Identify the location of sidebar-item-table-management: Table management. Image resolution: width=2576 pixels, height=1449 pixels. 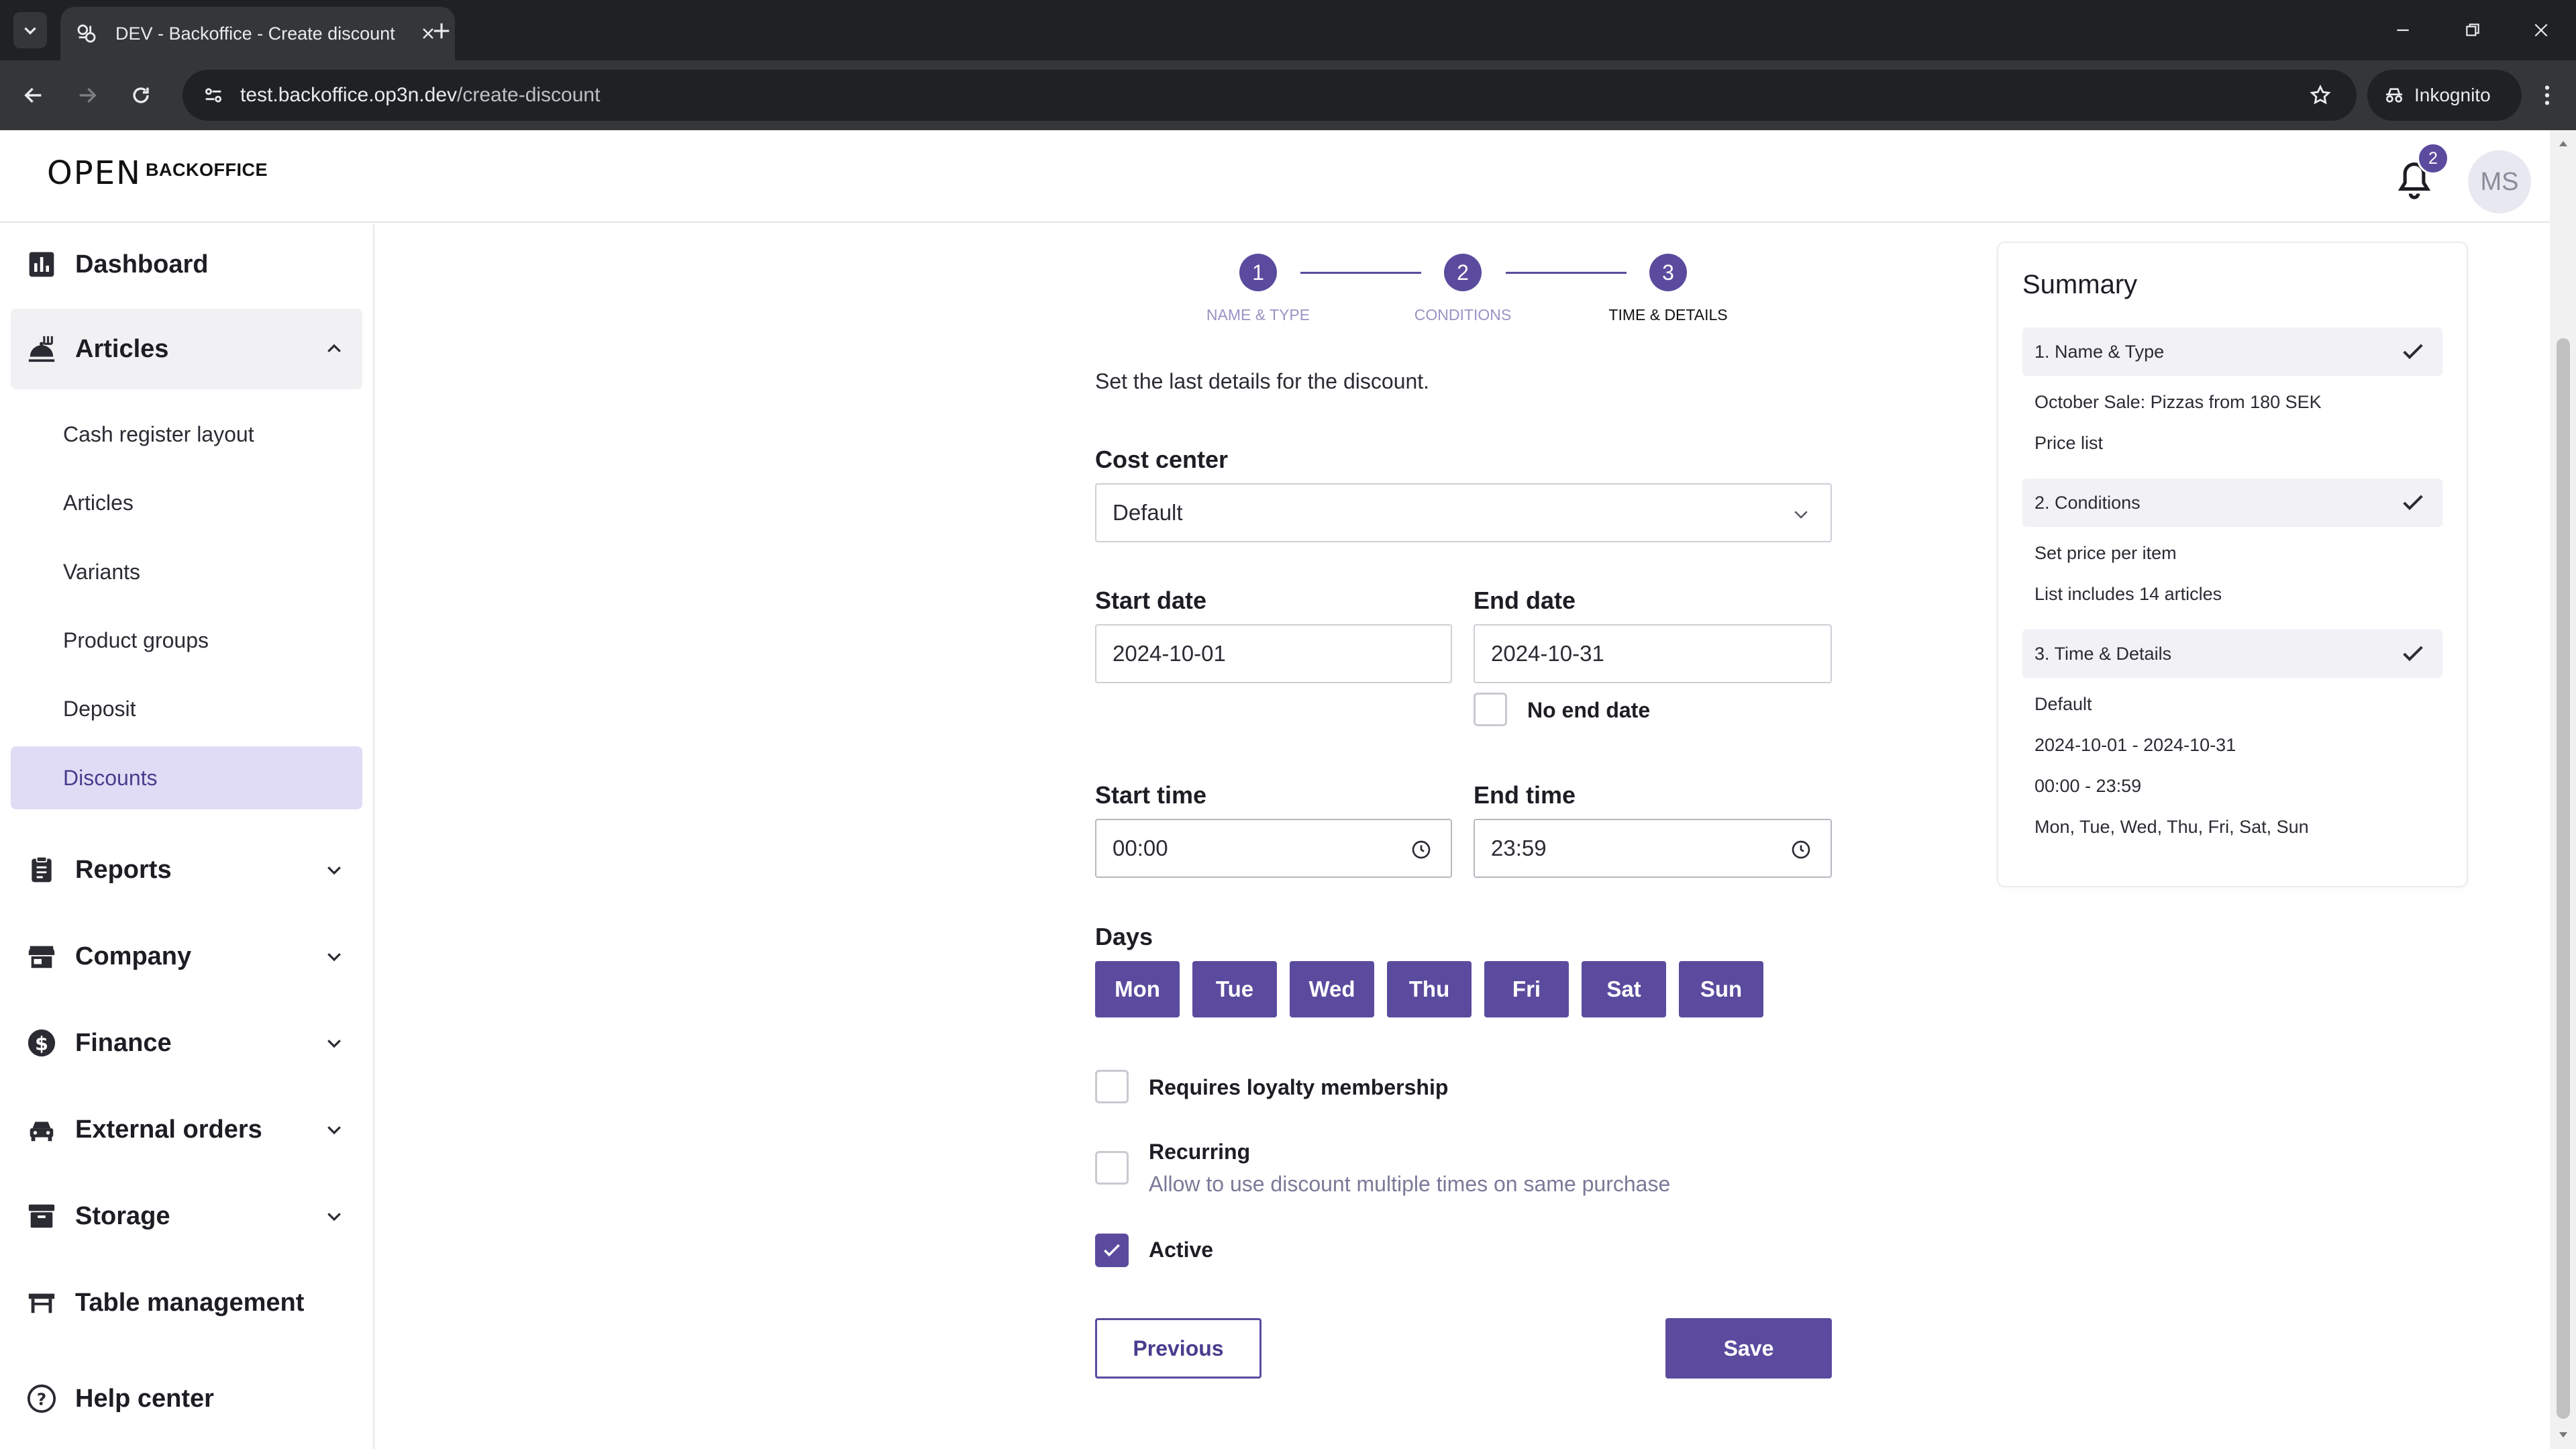
(186, 1302).